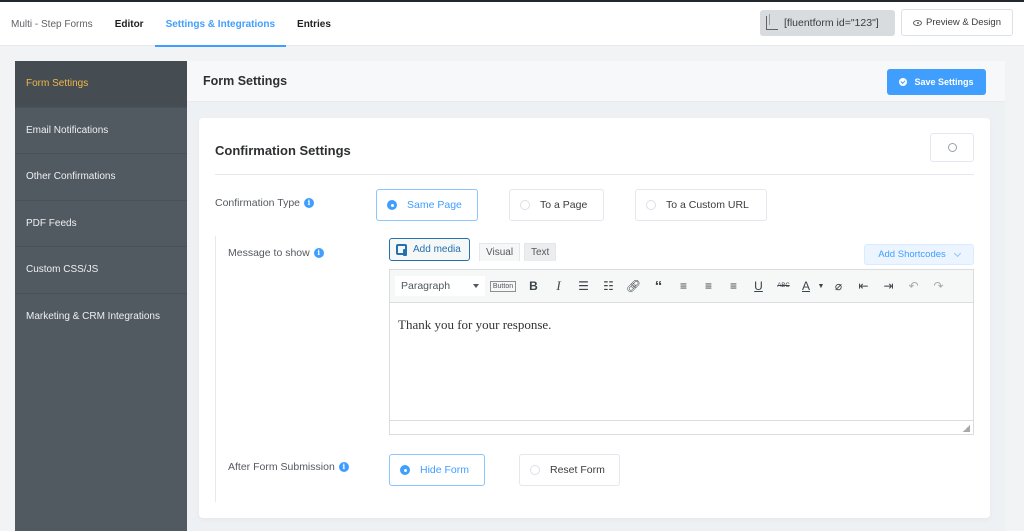 The image size is (1024, 531). I want to click on clear-formatting-icon: ⌀, so click(838, 286).